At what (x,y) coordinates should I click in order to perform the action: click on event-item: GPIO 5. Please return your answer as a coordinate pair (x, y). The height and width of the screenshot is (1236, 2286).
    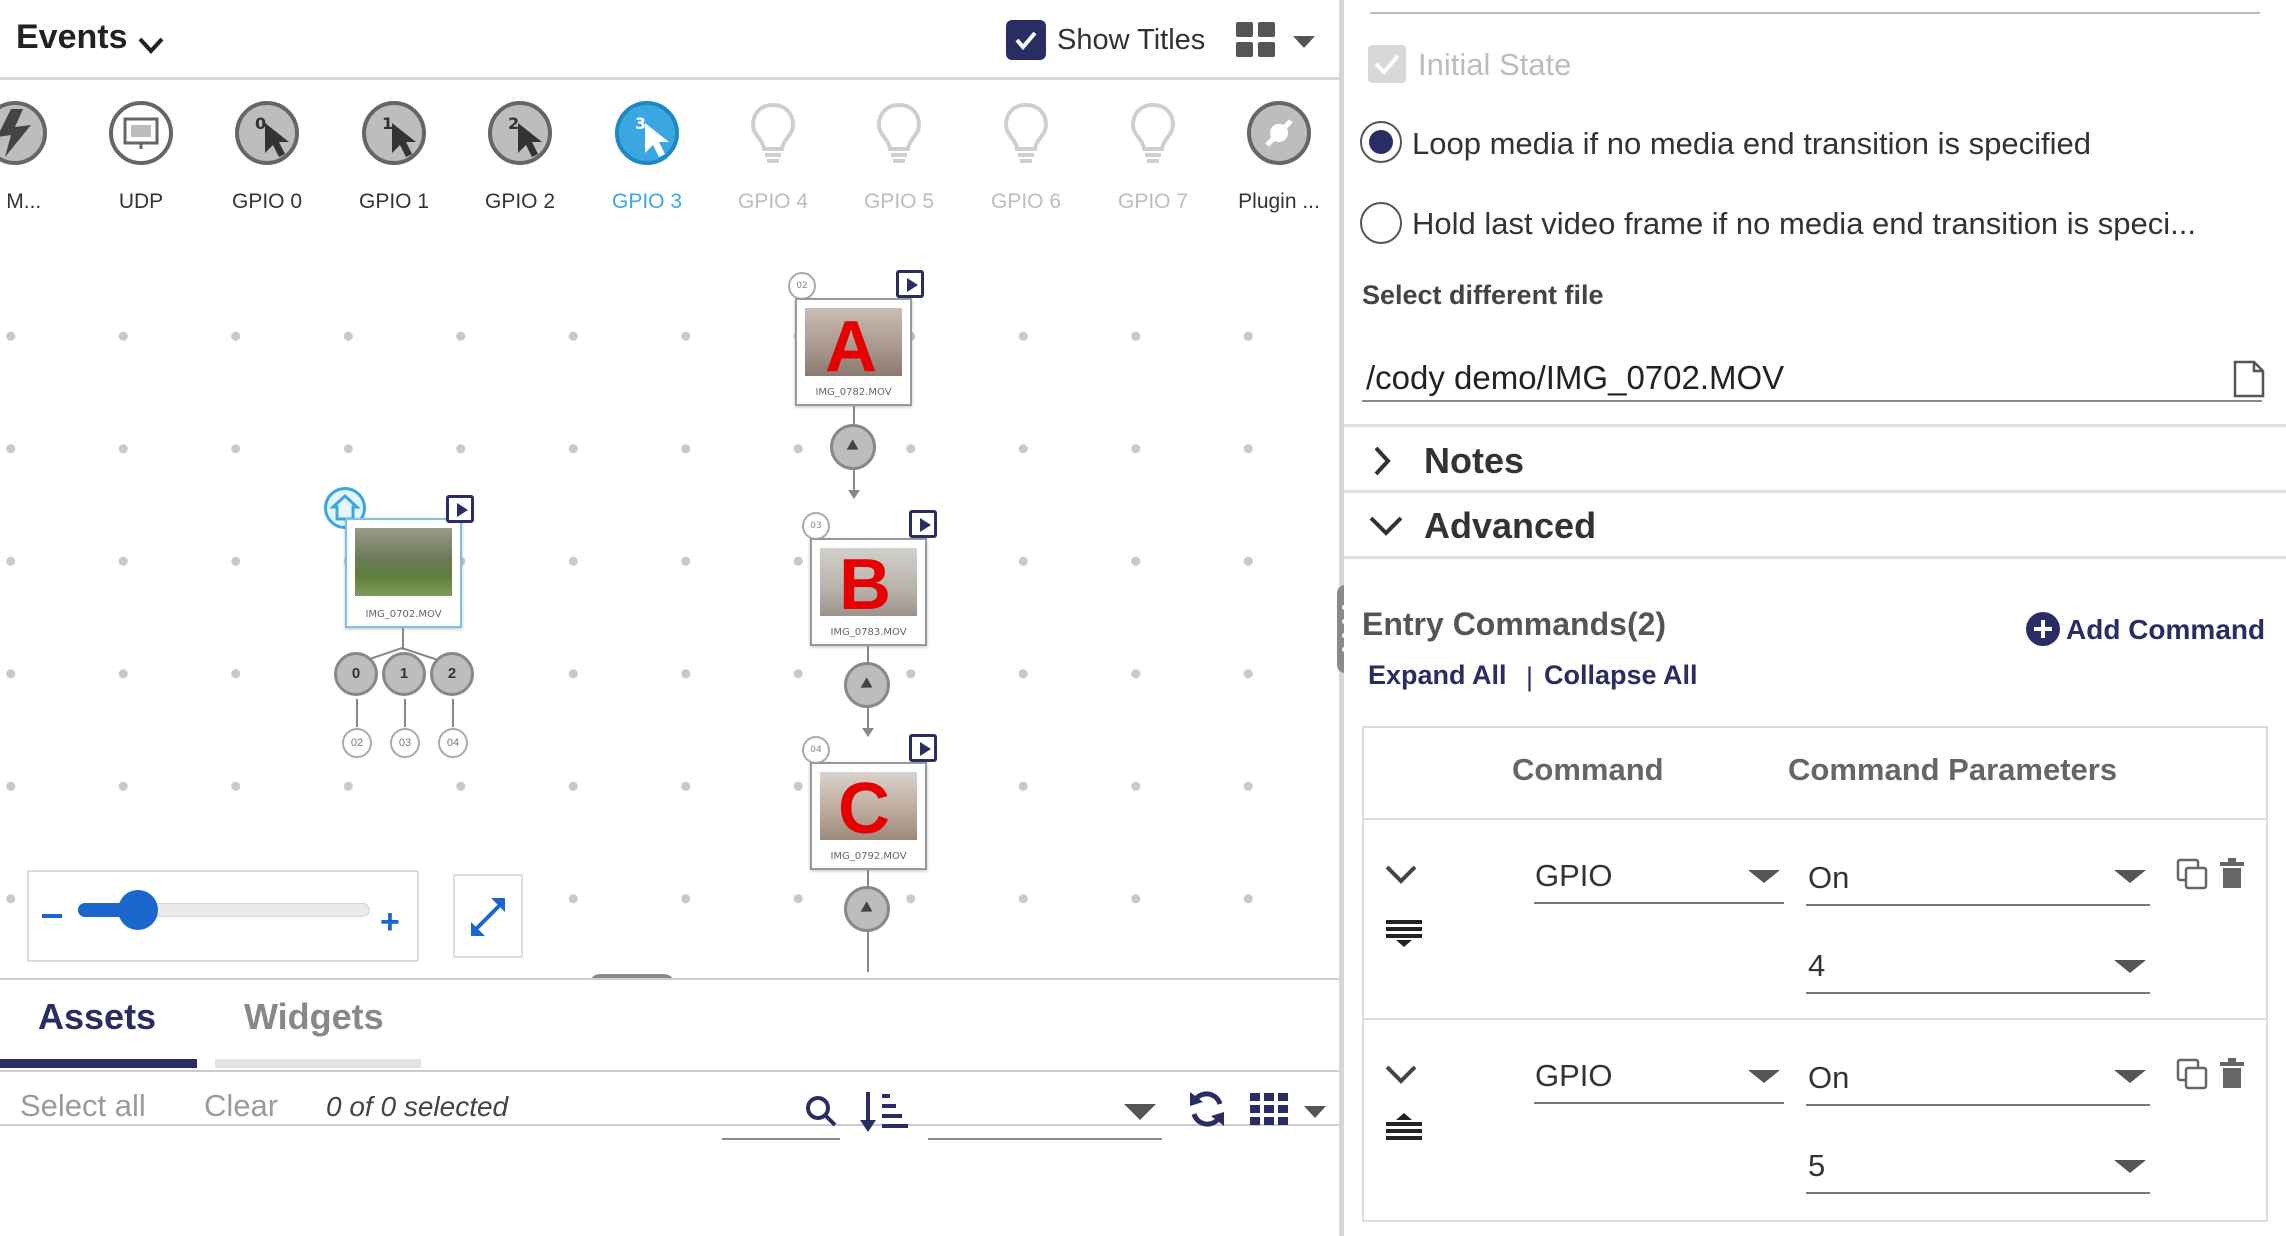
    Looking at the image, I should click on (899, 157).